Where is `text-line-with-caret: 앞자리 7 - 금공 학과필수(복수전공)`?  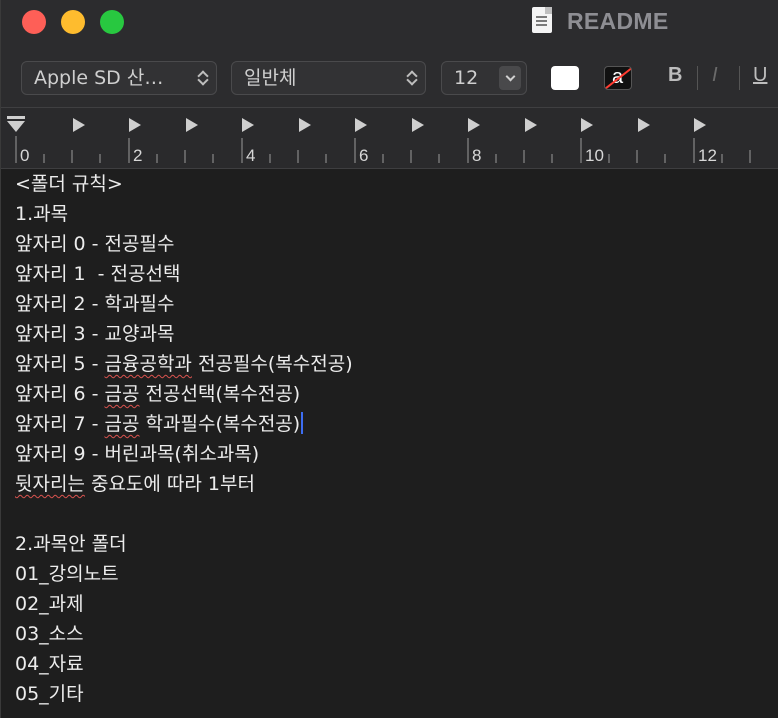
text-line-with-caret: 앞자리 7 - 금공 학과필수(복수전공) is located at coordinates (159, 424).